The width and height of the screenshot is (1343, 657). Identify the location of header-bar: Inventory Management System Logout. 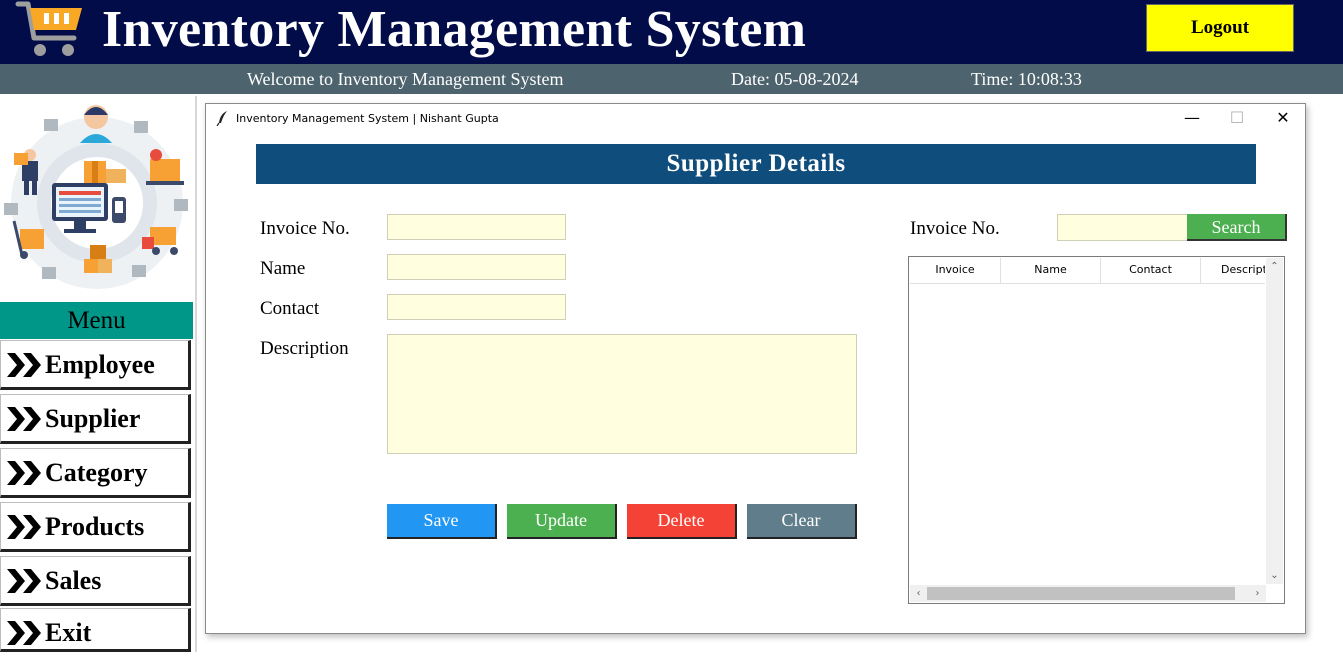
(671, 32).